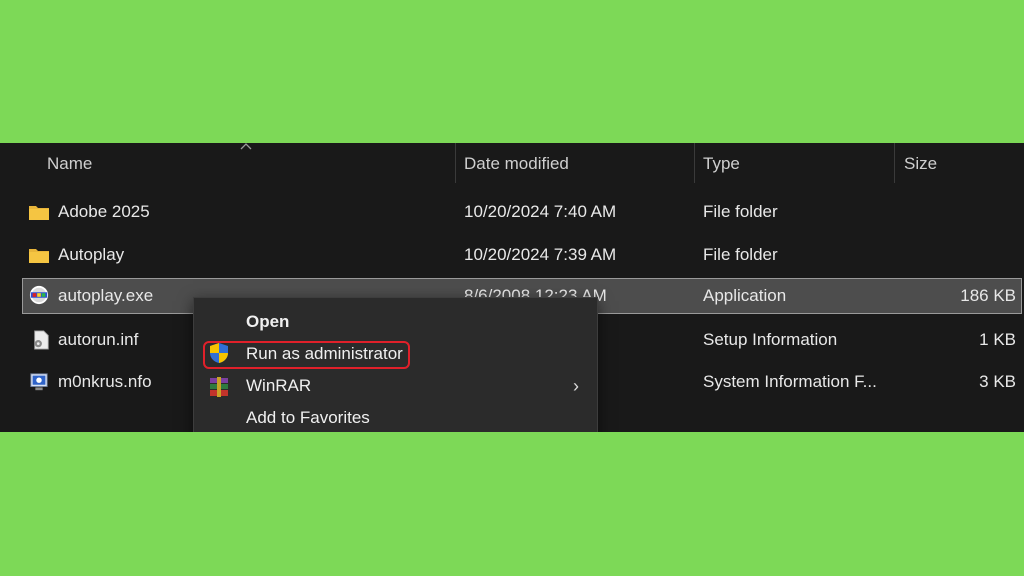 The width and height of the screenshot is (1024, 576). Describe the element at coordinates (770, 339) in the screenshot. I see `file-type: Setup Information` at that location.